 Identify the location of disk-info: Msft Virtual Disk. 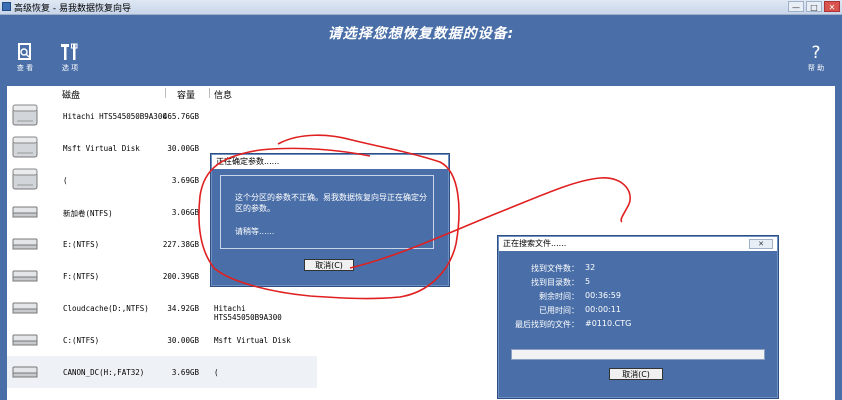
(252, 340).